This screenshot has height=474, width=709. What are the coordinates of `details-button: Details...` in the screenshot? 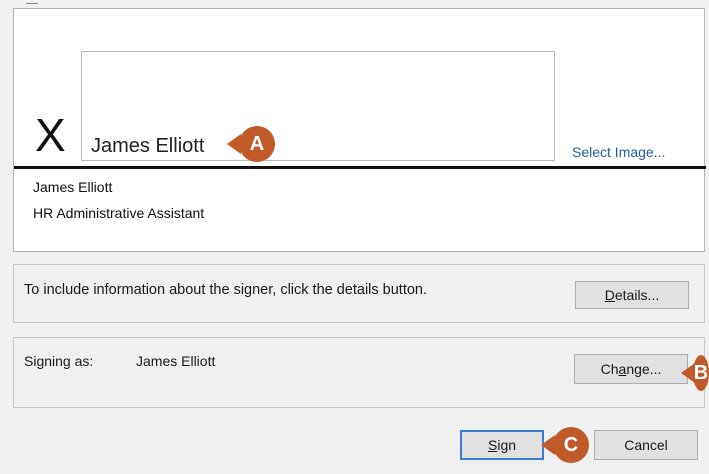 It's located at (632, 295).